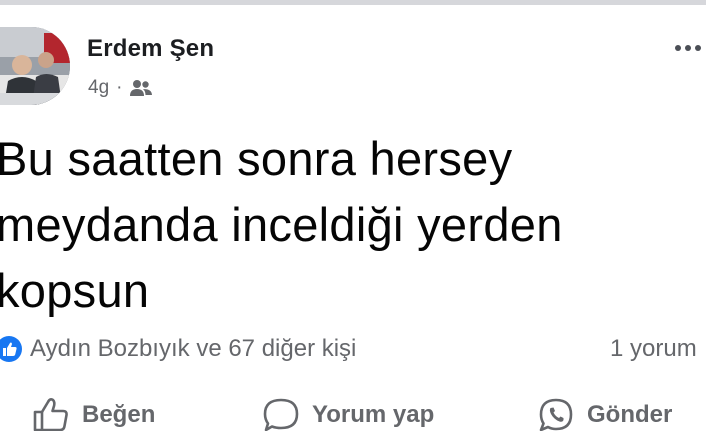  What do you see at coordinates (653, 349) in the screenshot?
I see `comments-count: 1 yorum` at bounding box center [653, 349].